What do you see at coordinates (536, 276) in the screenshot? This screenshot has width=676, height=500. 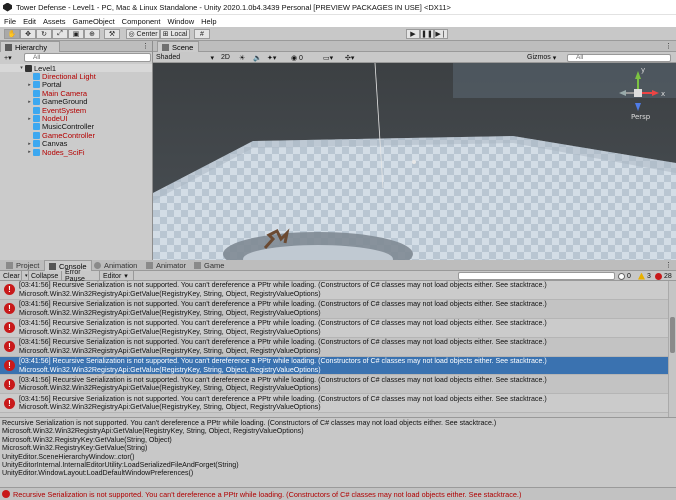 I see `console-search-input` at bounding box center [536, 276].